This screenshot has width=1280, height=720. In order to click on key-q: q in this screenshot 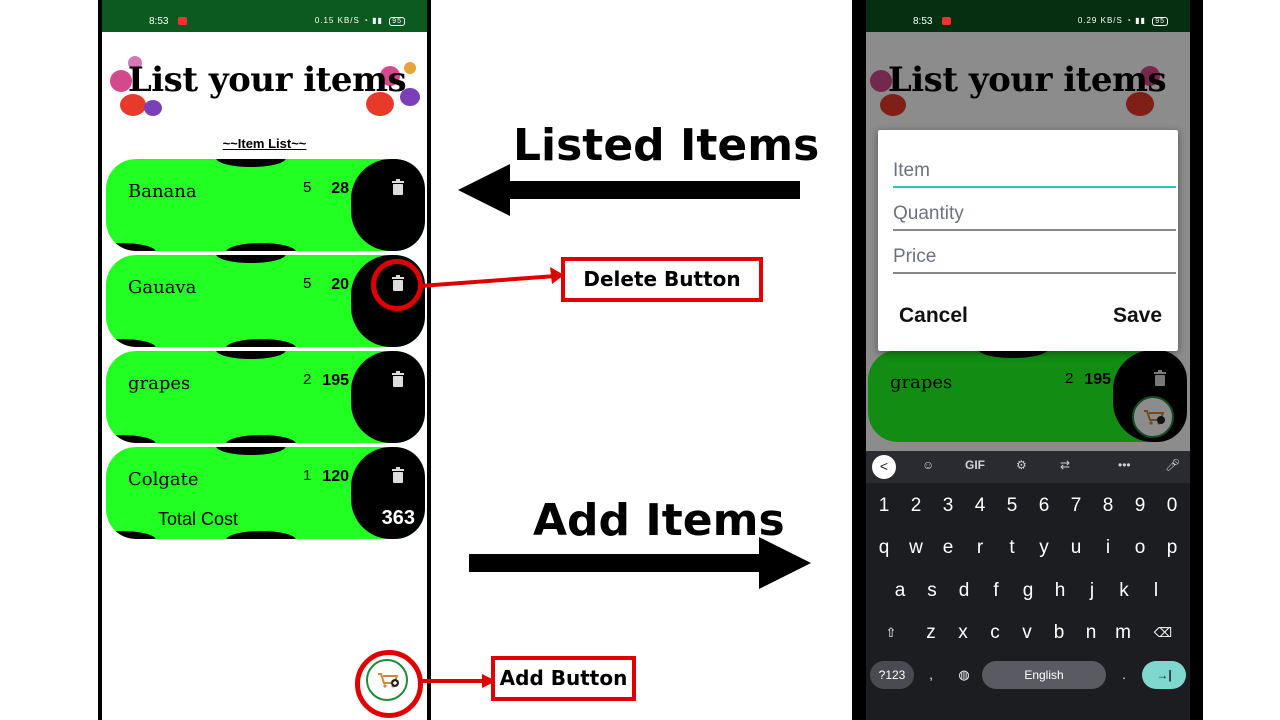, I will do `click(884, 548)`.